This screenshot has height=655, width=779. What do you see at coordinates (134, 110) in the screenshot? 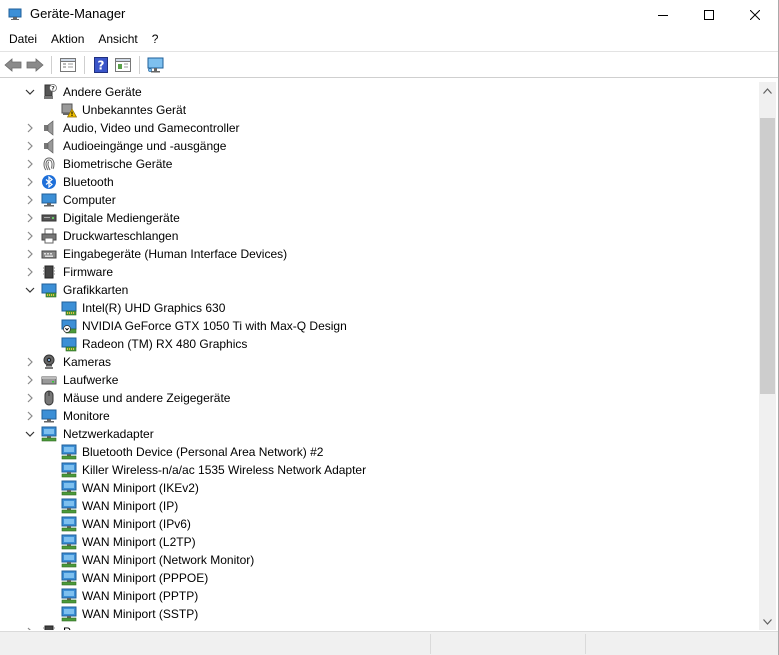
I see `tree-item-label: Unbekanntes Gerät` at bounding box center [134, 110].